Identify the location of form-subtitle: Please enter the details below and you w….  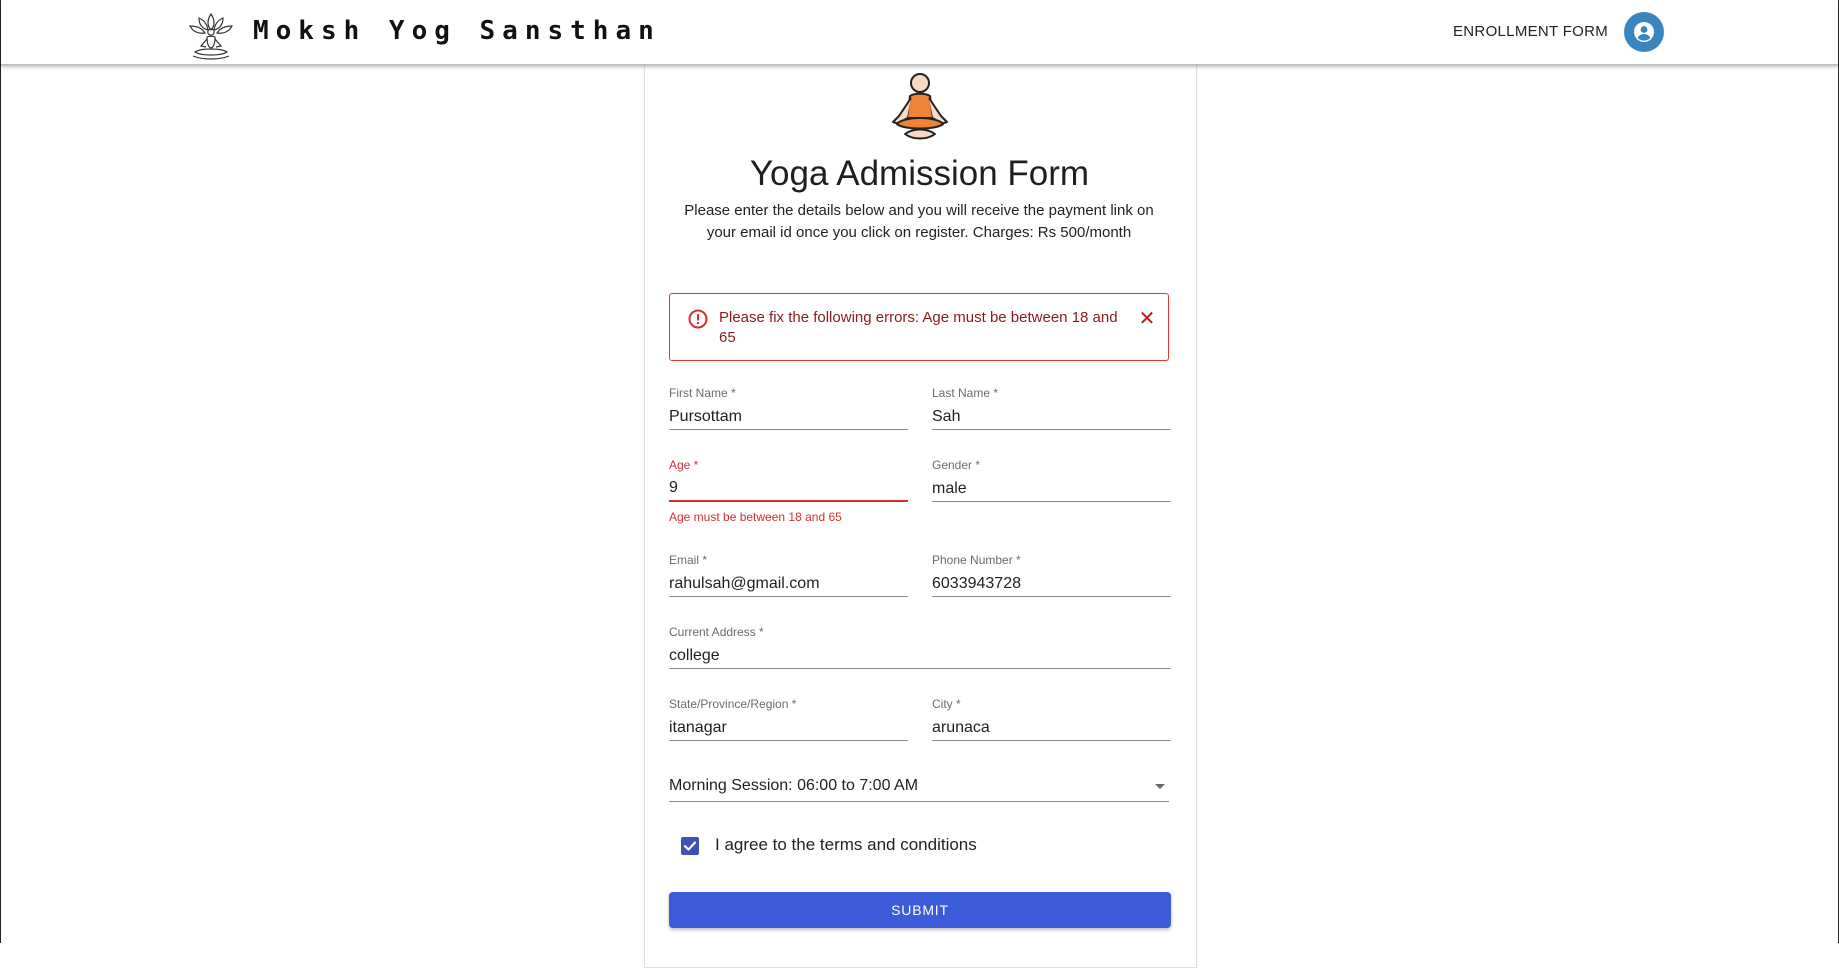
(919, 221).